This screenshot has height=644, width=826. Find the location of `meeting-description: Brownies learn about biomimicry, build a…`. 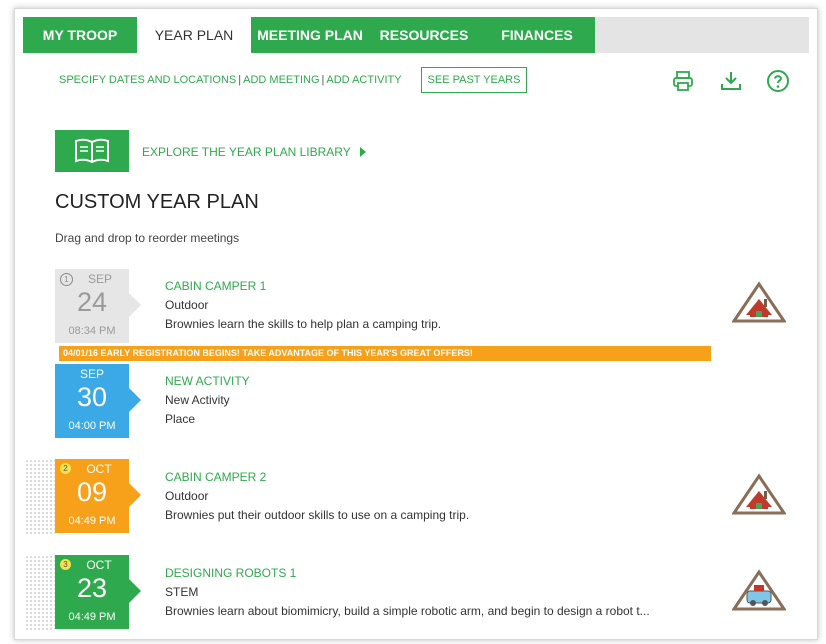

meeting-description: Brownies learn about biomimicry, build a… is located at coordinates (407, 611).